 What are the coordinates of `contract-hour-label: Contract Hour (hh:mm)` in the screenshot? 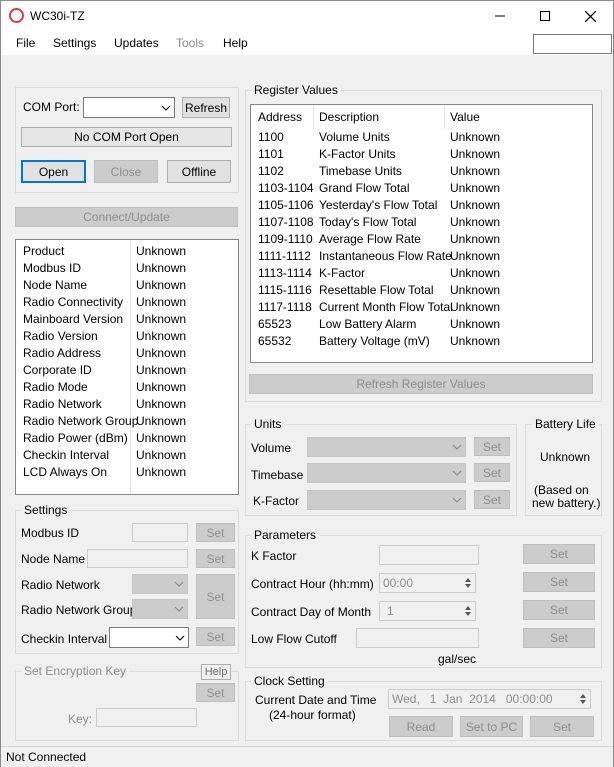 It's located at (312, 584).